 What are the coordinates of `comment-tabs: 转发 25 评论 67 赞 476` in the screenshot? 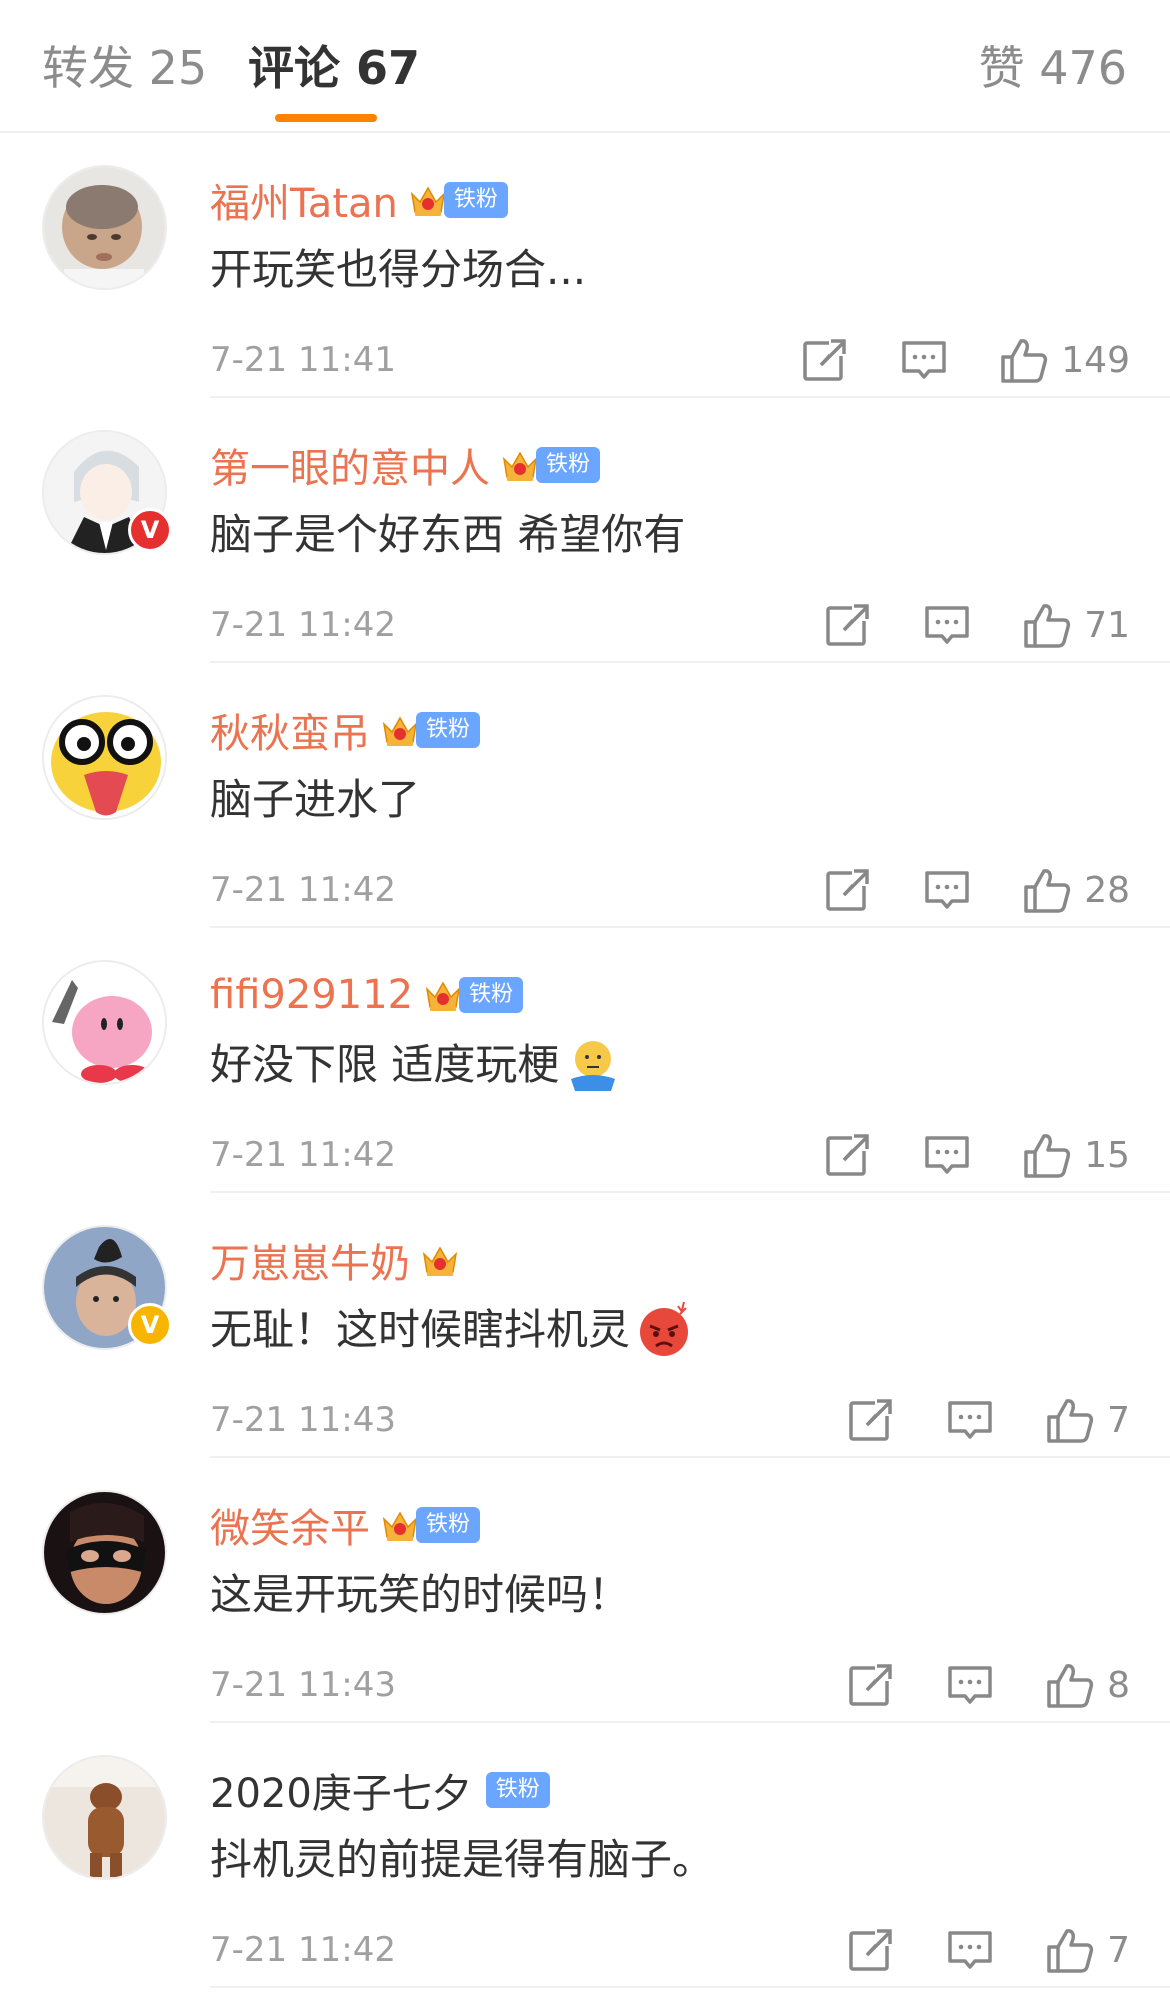 It's located at (585, 66).